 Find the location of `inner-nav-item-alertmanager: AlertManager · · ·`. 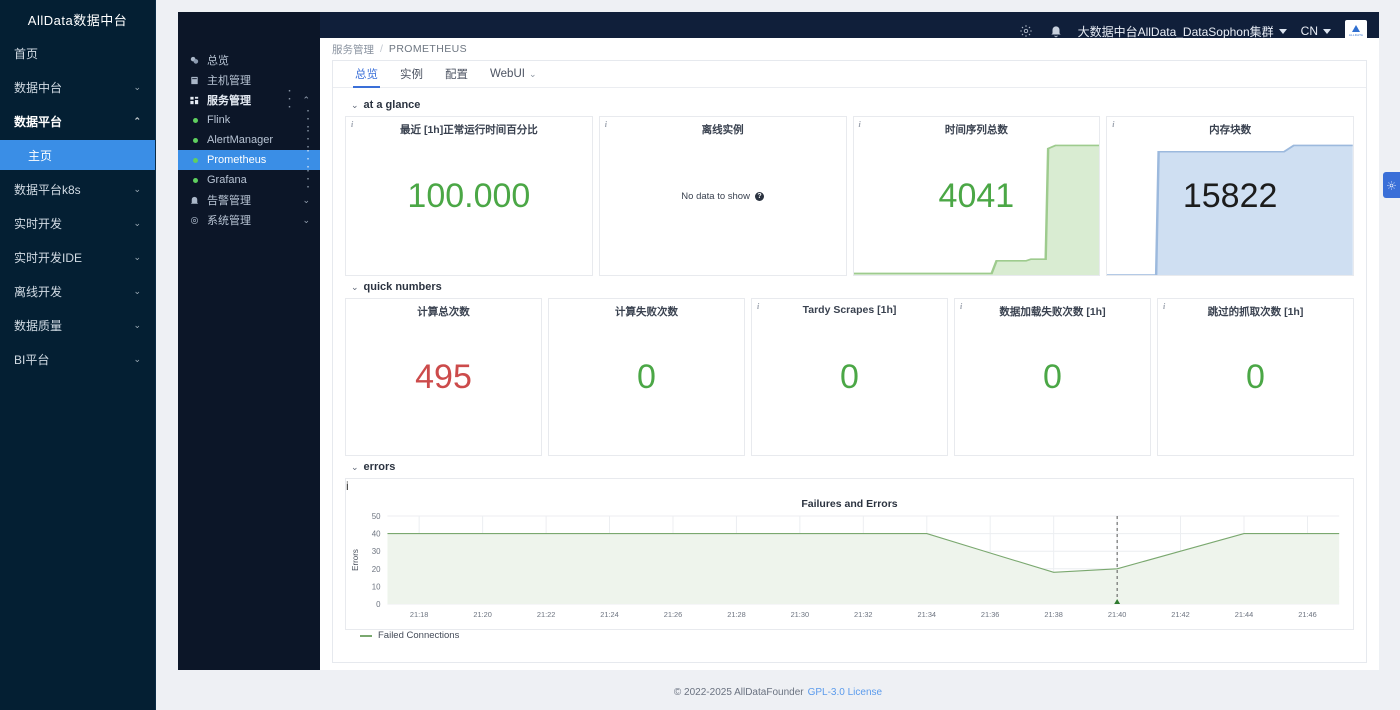

inner-nav-item-alertmanager: AlertManager · · · is located at coordinates (249, 140).